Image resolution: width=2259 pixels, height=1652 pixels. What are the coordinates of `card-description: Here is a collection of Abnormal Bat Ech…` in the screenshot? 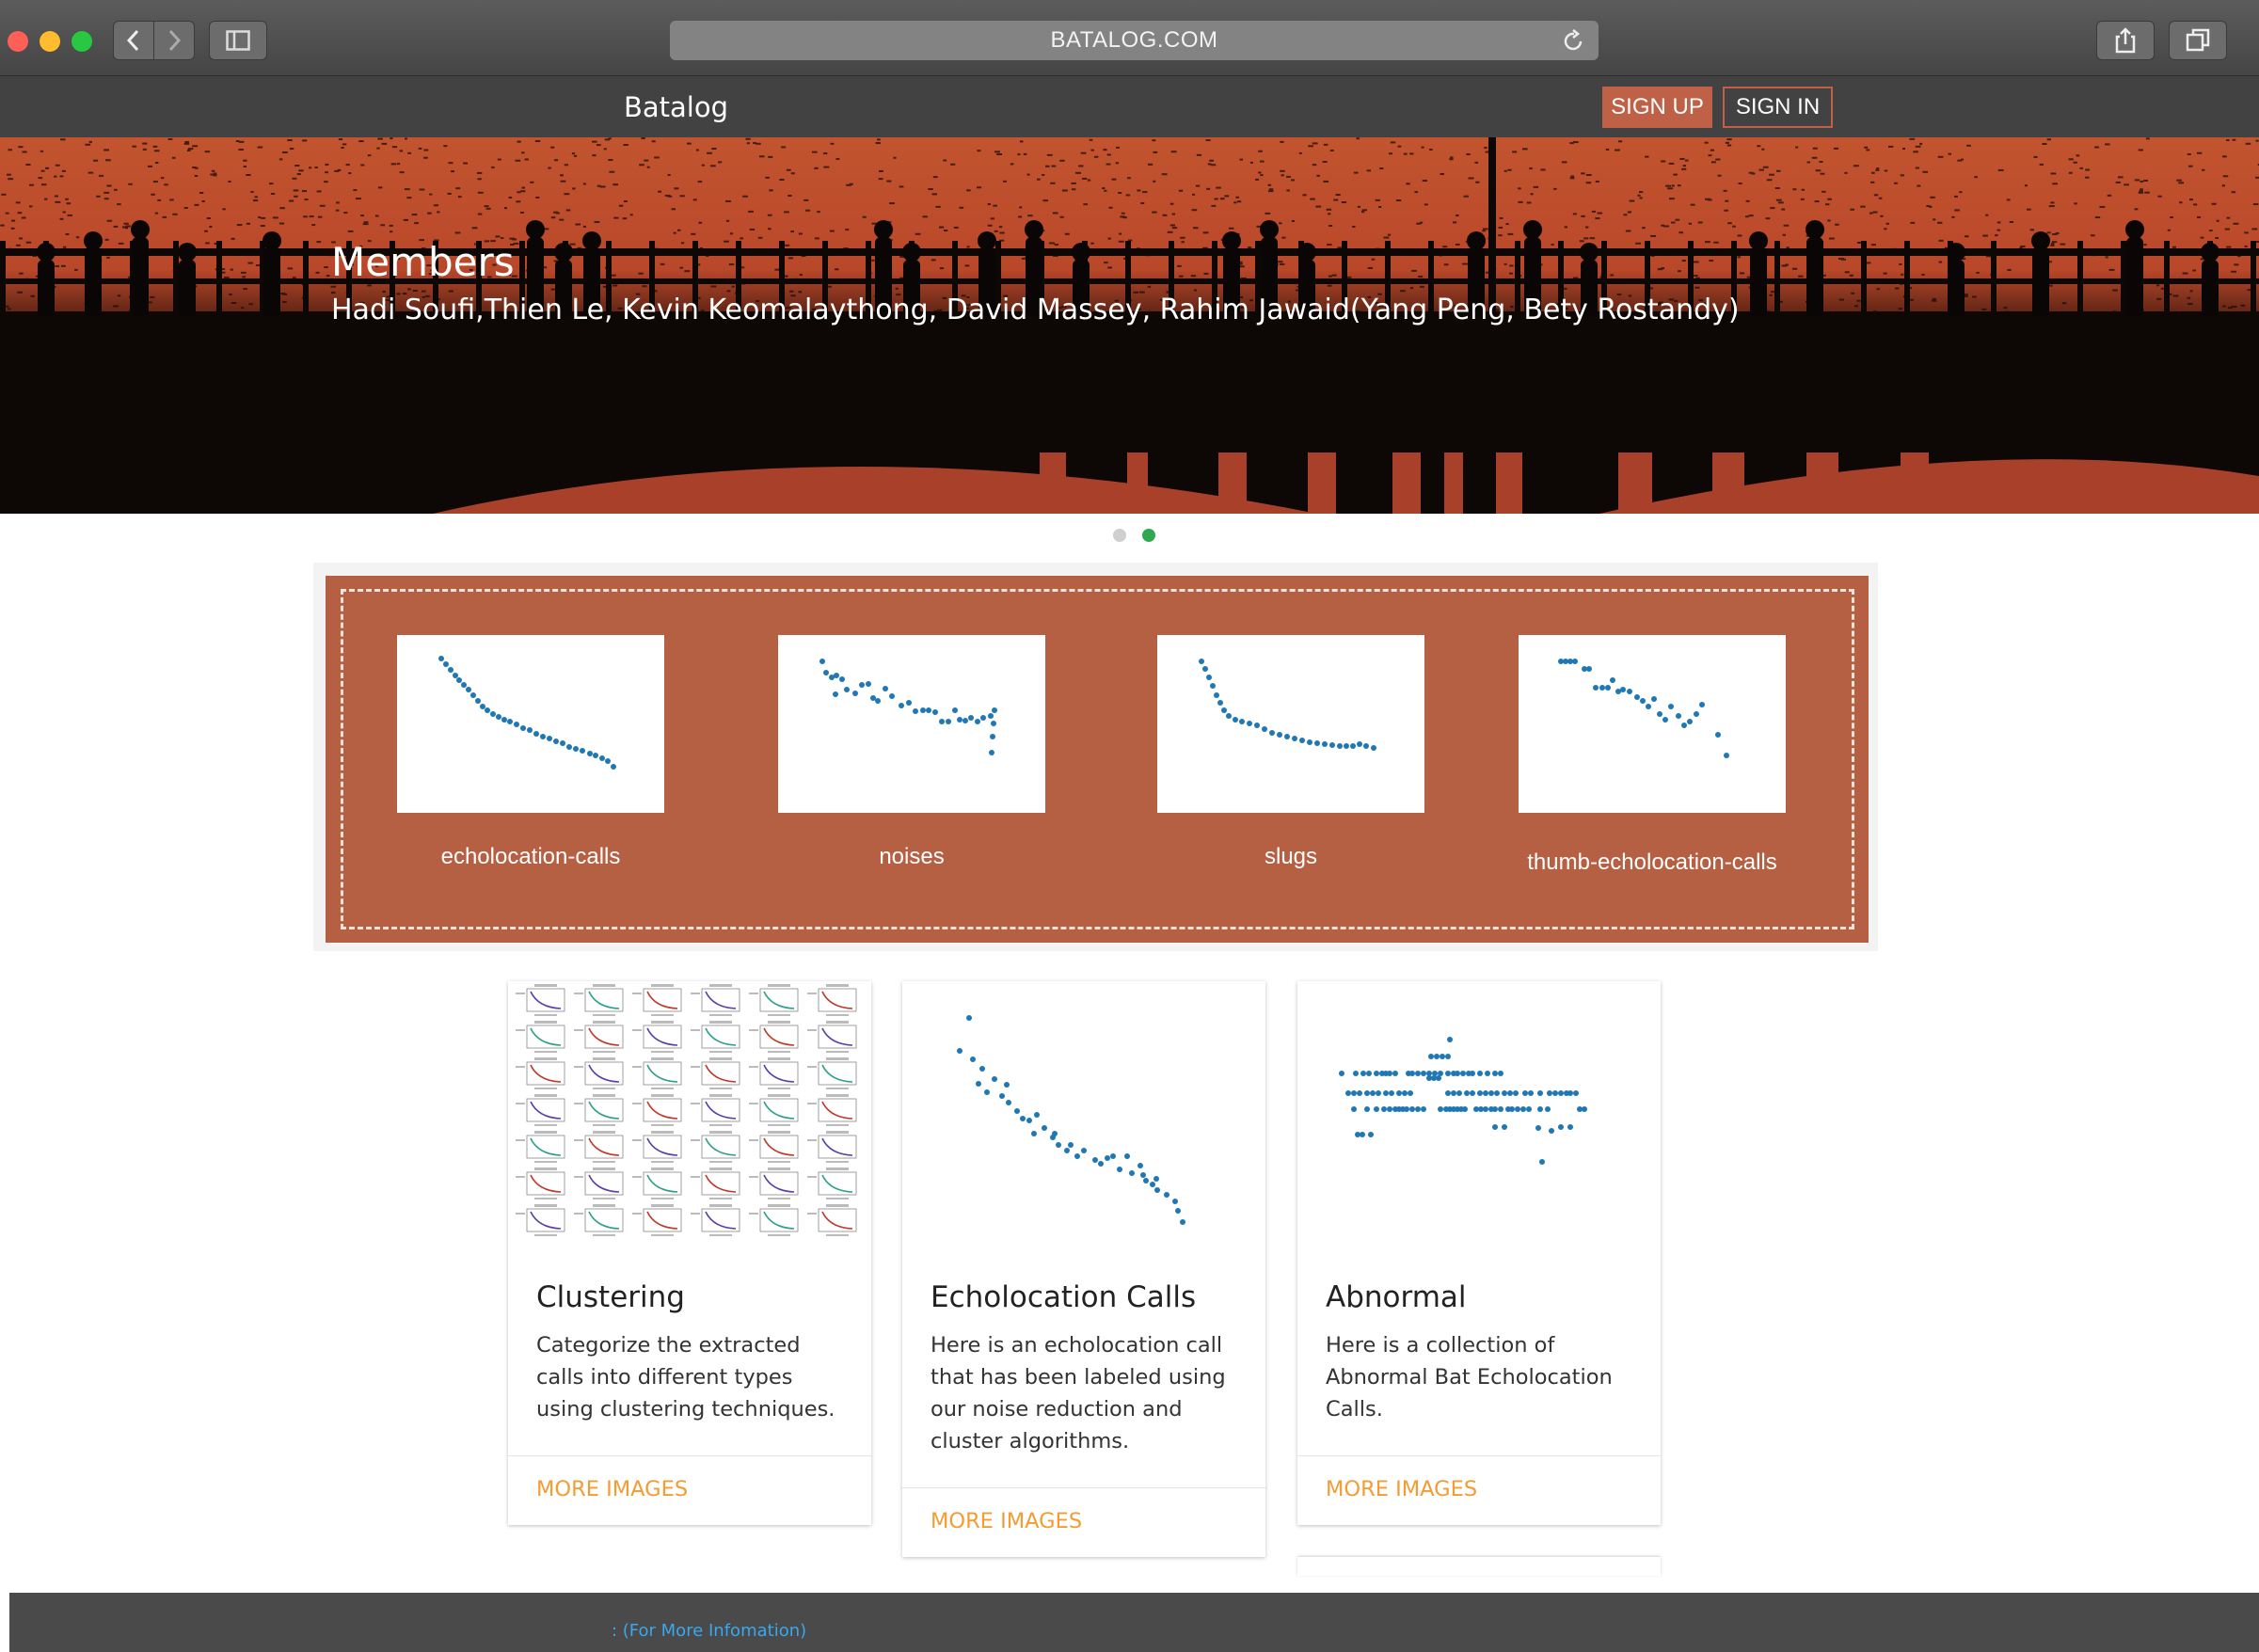 It's located at (1469, 1377).